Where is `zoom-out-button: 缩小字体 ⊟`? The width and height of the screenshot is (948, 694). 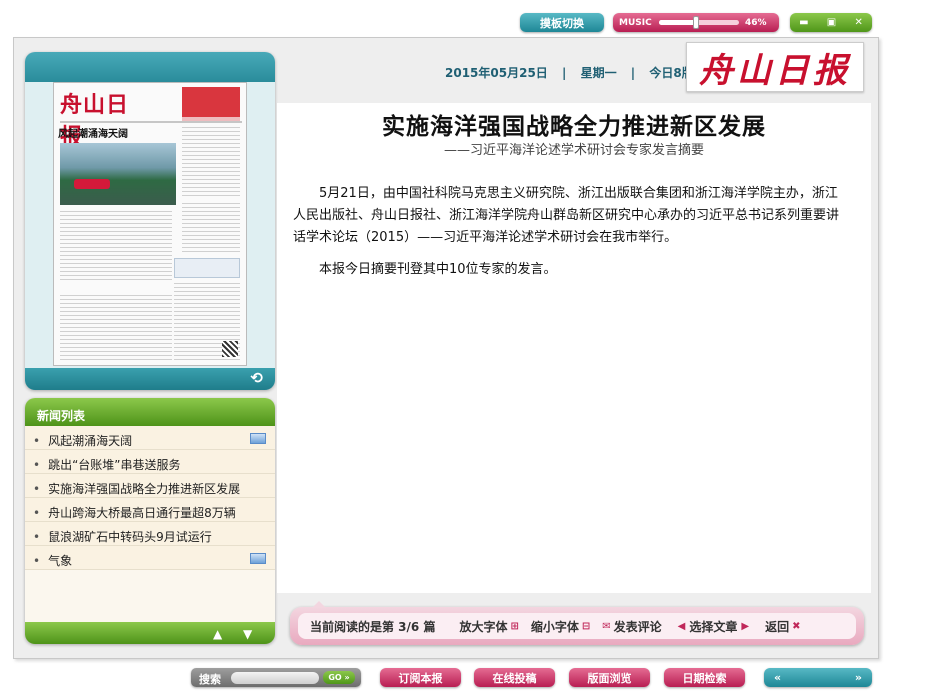 zoom-out-button: 缩小字体 ⊟ is located at coordinates (560, 626).